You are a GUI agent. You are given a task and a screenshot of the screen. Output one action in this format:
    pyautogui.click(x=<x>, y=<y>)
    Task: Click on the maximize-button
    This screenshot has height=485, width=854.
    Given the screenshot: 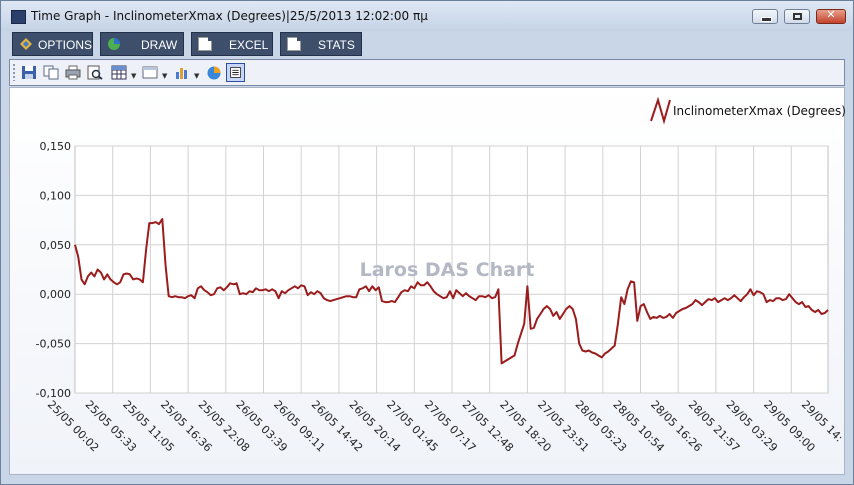 What is the action you would take?
    pyautogui.click(x=797, y=16)
    